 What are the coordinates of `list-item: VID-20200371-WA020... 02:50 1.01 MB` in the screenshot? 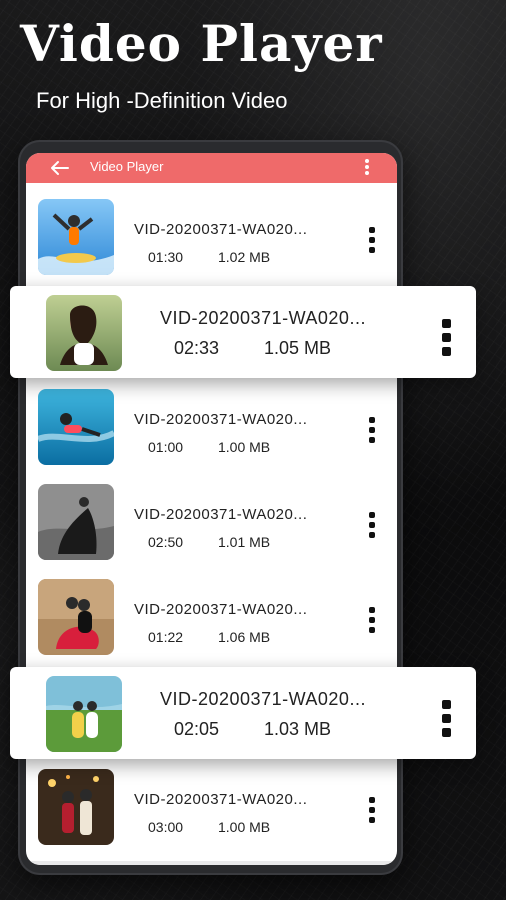 It's located at (211, 530).